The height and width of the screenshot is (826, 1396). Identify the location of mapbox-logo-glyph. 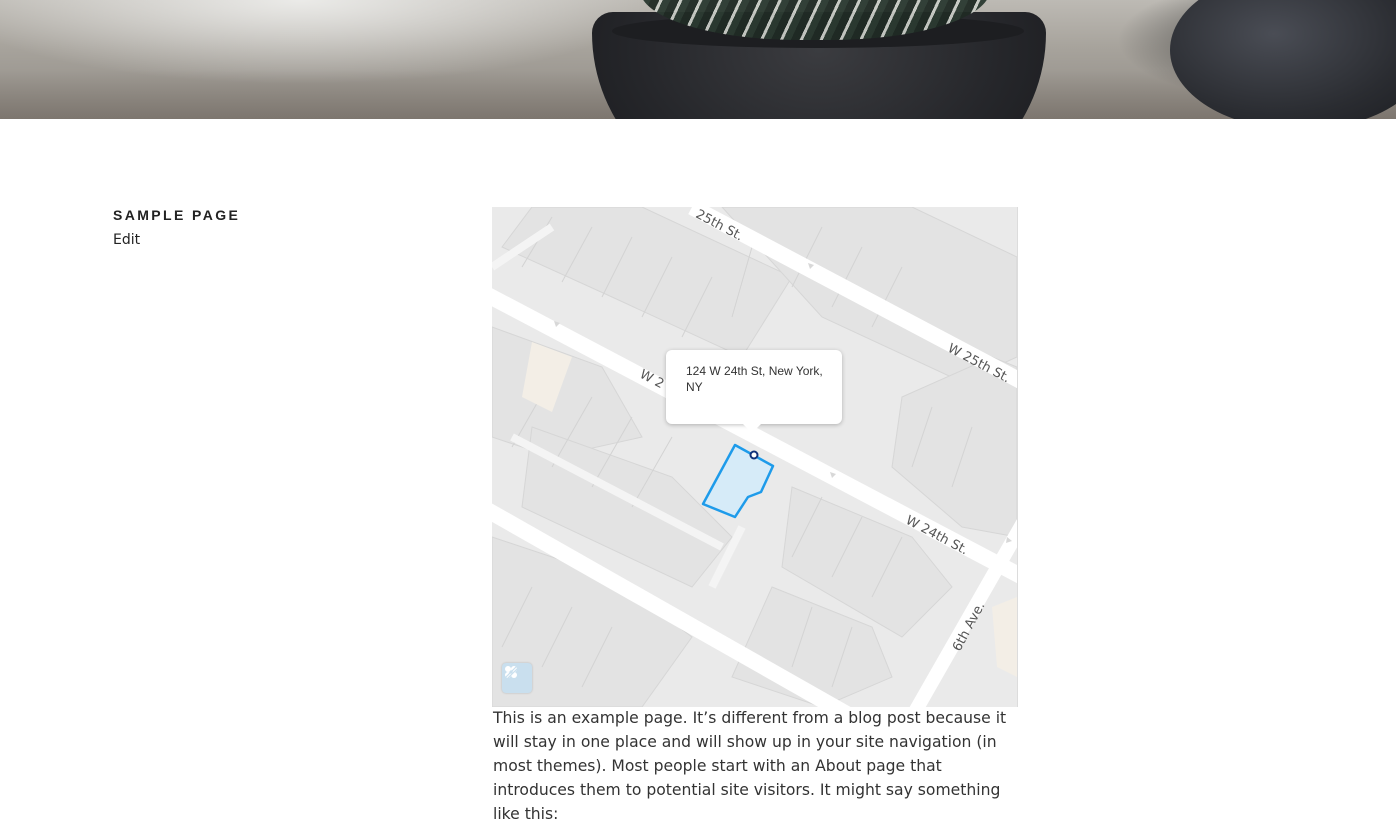
(511, 672).